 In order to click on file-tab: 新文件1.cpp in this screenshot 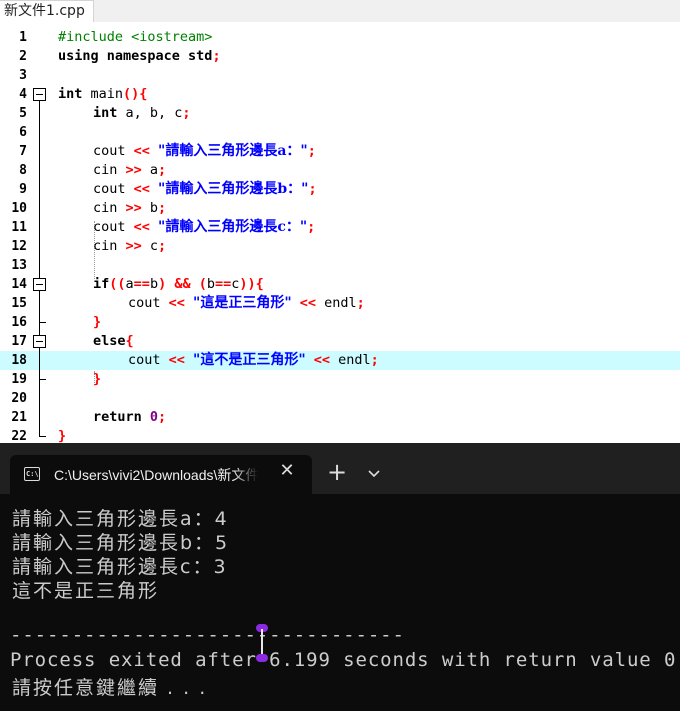, I will do `click(47, 11)`.